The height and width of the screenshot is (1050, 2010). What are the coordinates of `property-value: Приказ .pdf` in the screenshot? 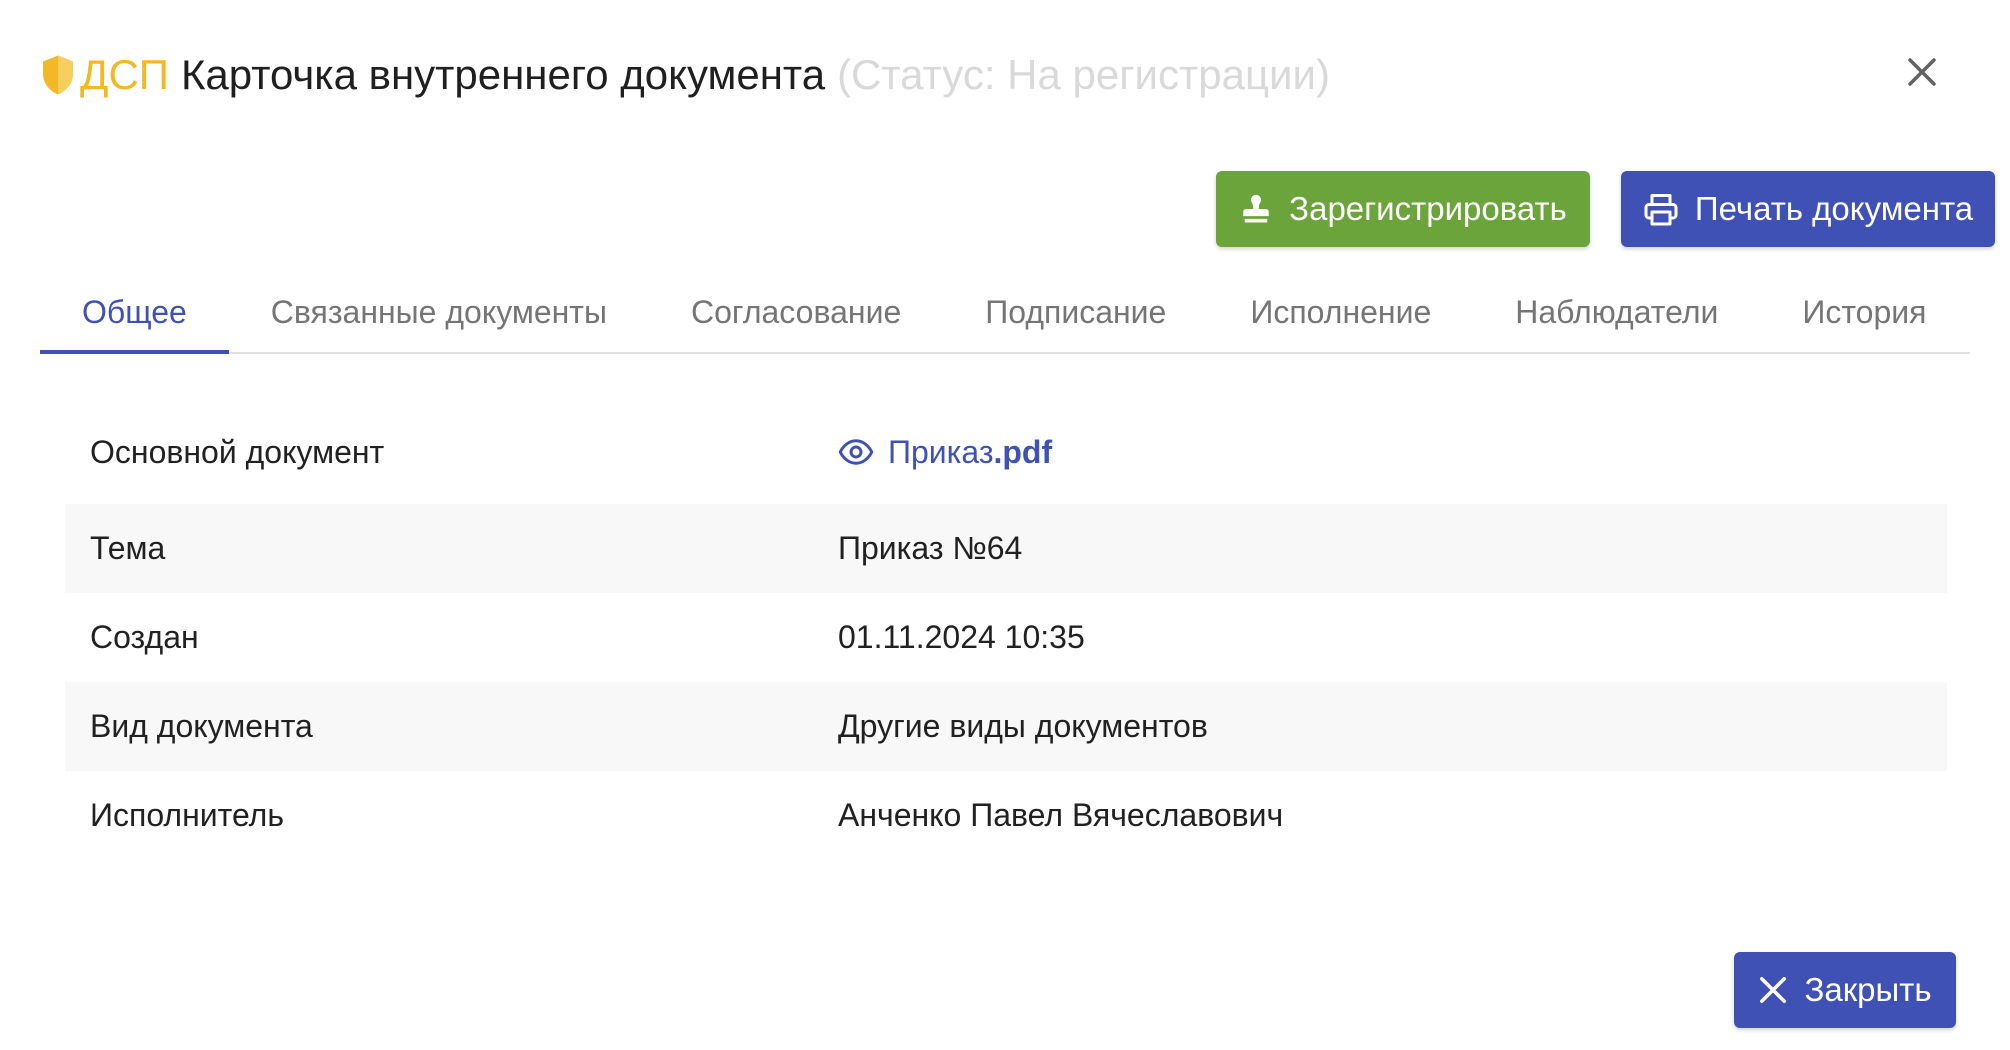 It's located at (1392, 452).